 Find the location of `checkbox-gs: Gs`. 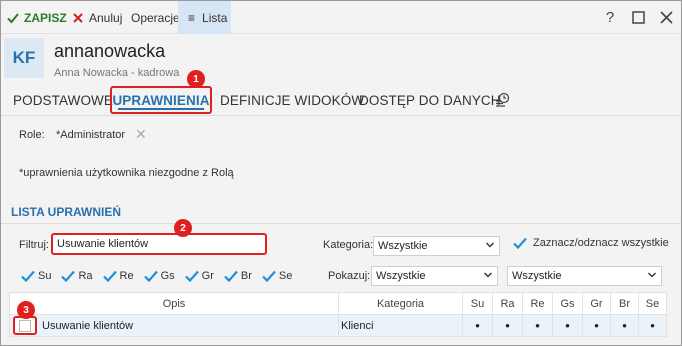

checkbox-gs: Gs is located at coordinates (159, 276).